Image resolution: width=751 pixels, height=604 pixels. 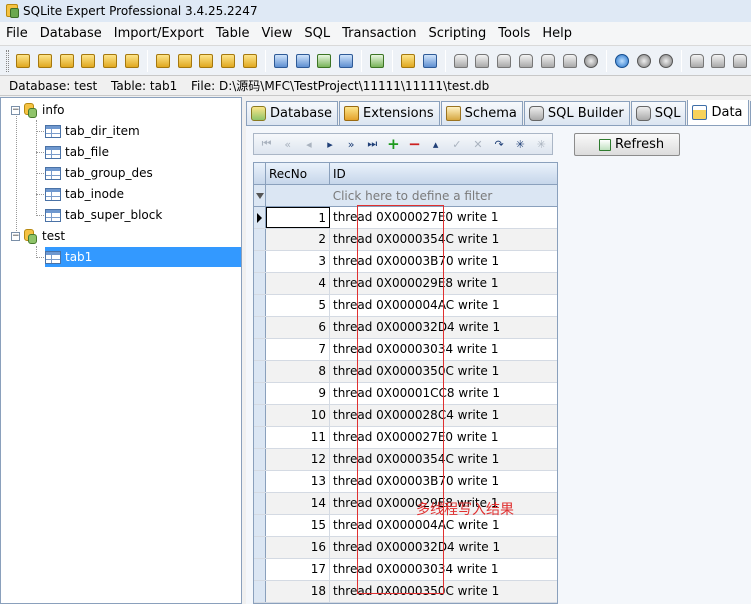 I want to click on filter-hint: Click here to define a filter, so click(x=411, y=195).